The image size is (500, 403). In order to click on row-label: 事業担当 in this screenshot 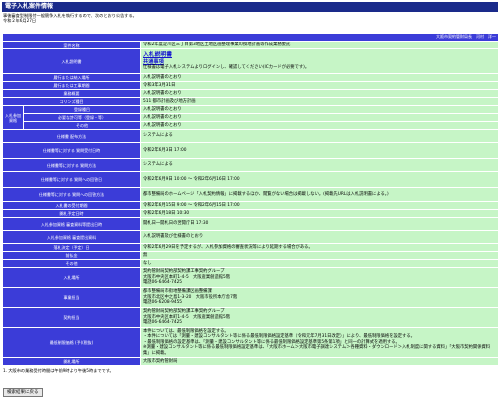, I will do `click(71, 297)`.